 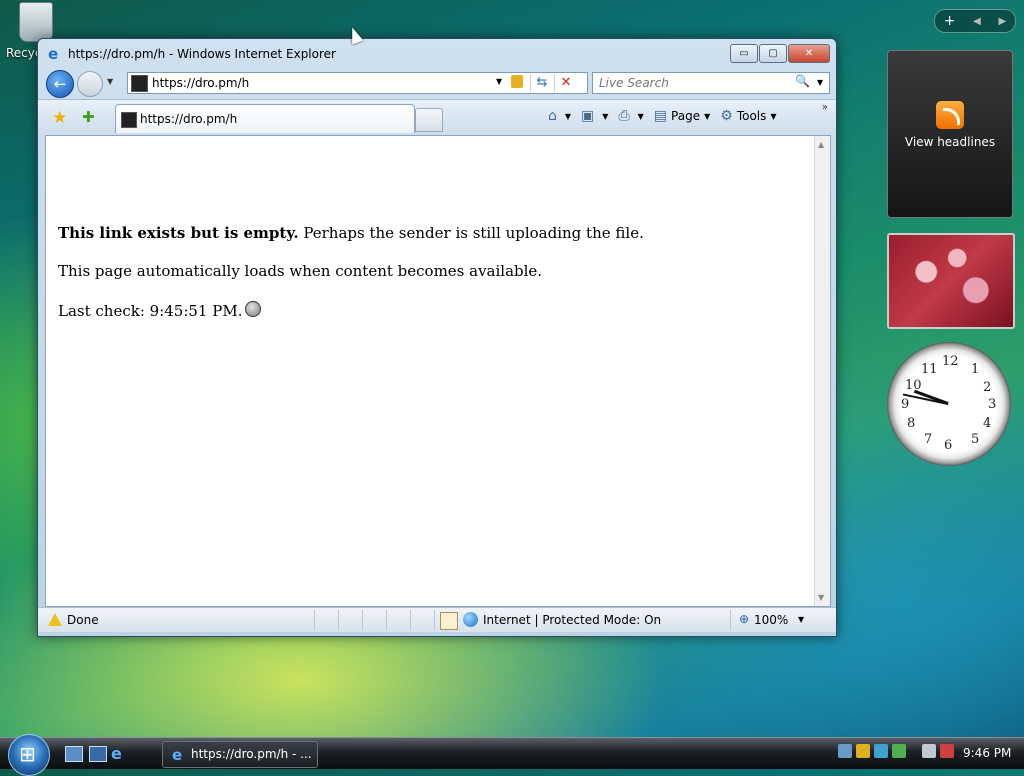 What do you see at coordinates (552, 116) in the screenshot?
I see `home-icon: ⌂` at bounding box center [552, 116].